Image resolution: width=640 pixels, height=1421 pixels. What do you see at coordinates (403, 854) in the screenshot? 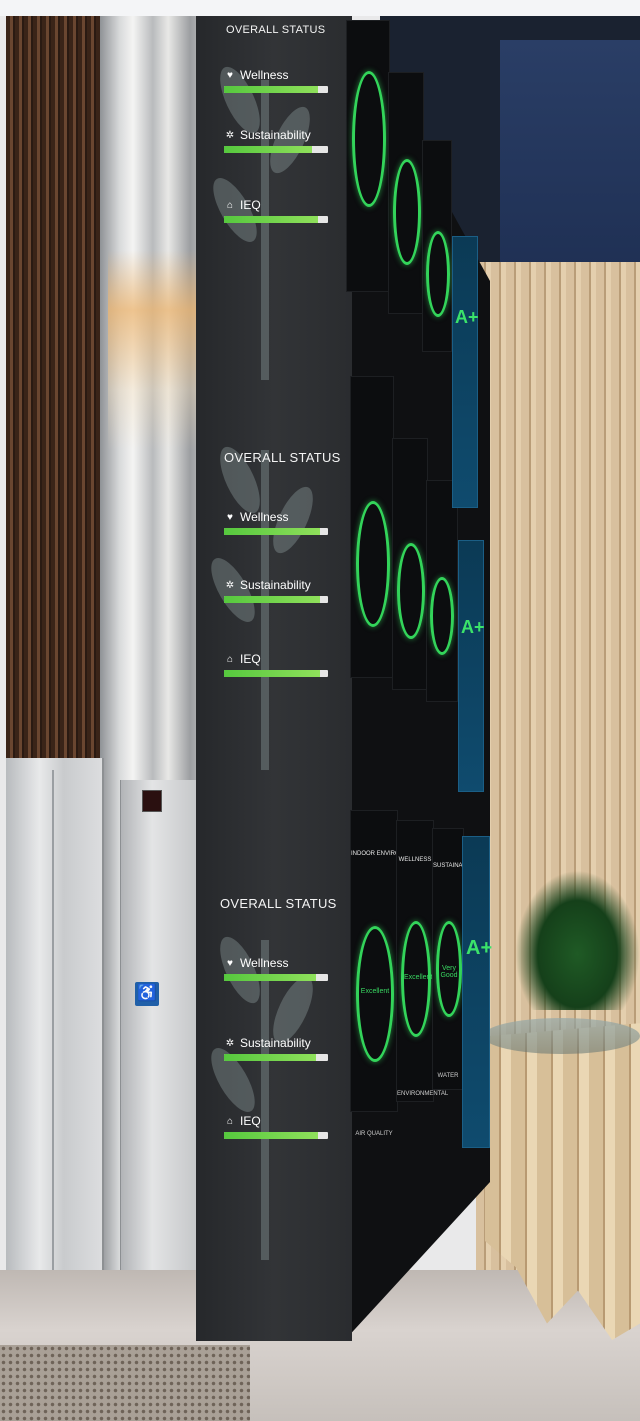
I see `panel-header: INDOOR ENVIRONMENTAL QUALITY` at bounding box center [403, 854].